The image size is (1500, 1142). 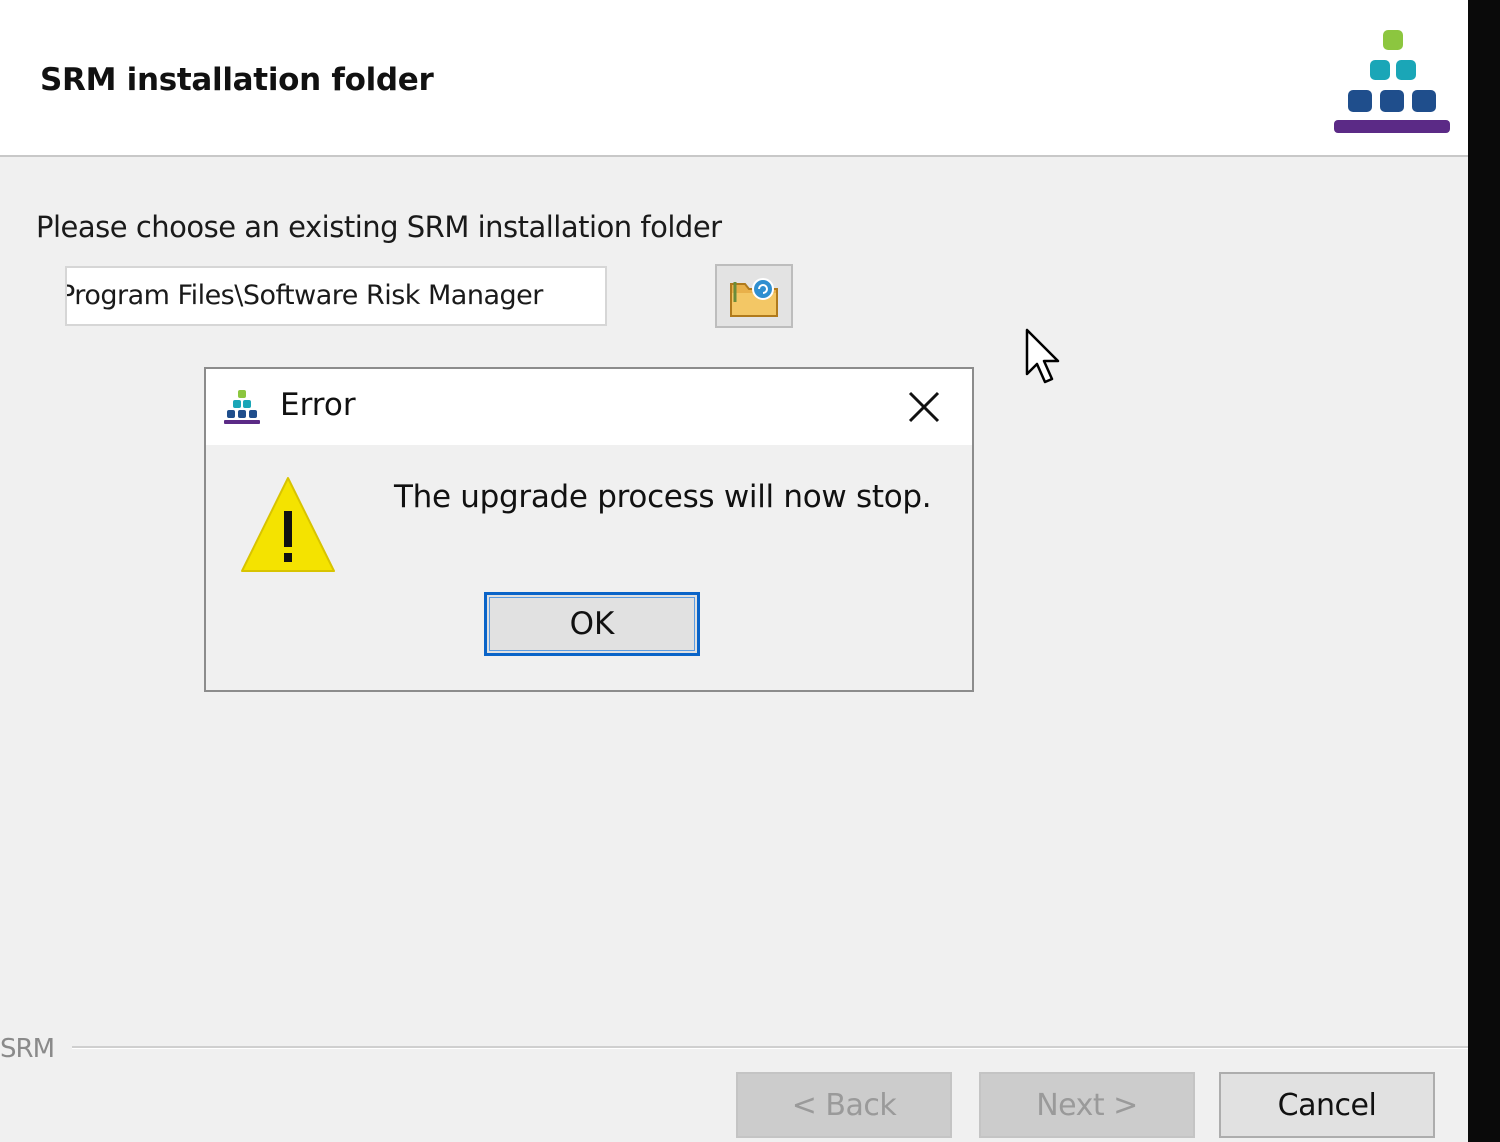 I want to click on next-button: Next >, so click(x=1087, y=1105).